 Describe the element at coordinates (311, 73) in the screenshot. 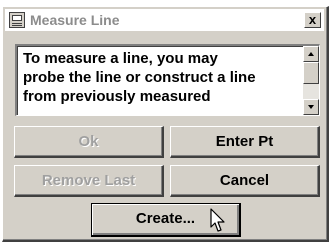

I see `scroll-thumb` at that location.